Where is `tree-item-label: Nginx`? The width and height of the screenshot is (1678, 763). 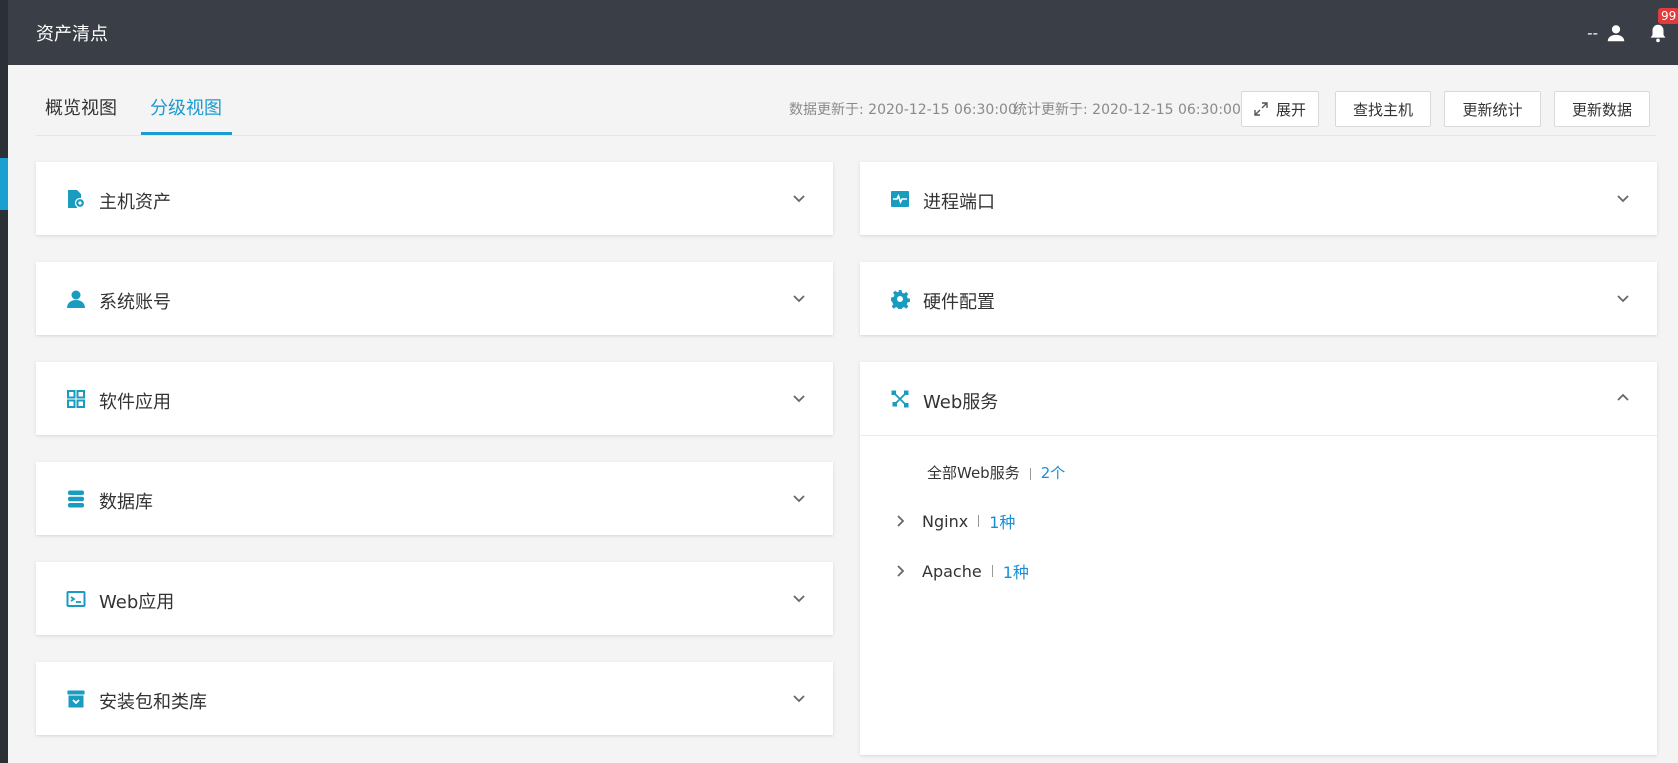
tree-item-label: Nginx is located at coordinates (945, 521).